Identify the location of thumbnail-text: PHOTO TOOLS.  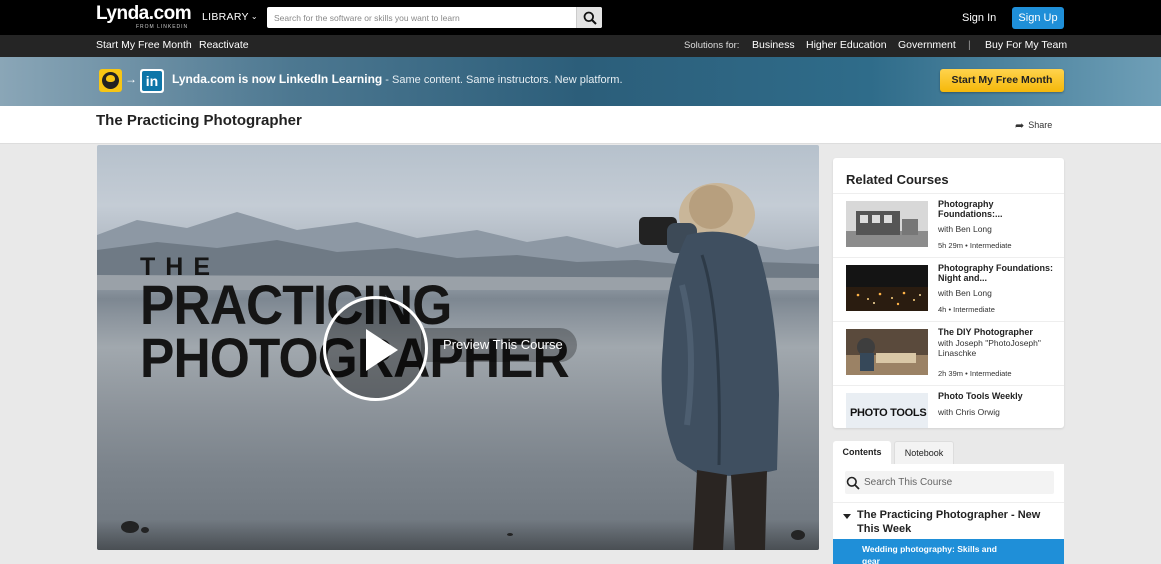
(888, 413).